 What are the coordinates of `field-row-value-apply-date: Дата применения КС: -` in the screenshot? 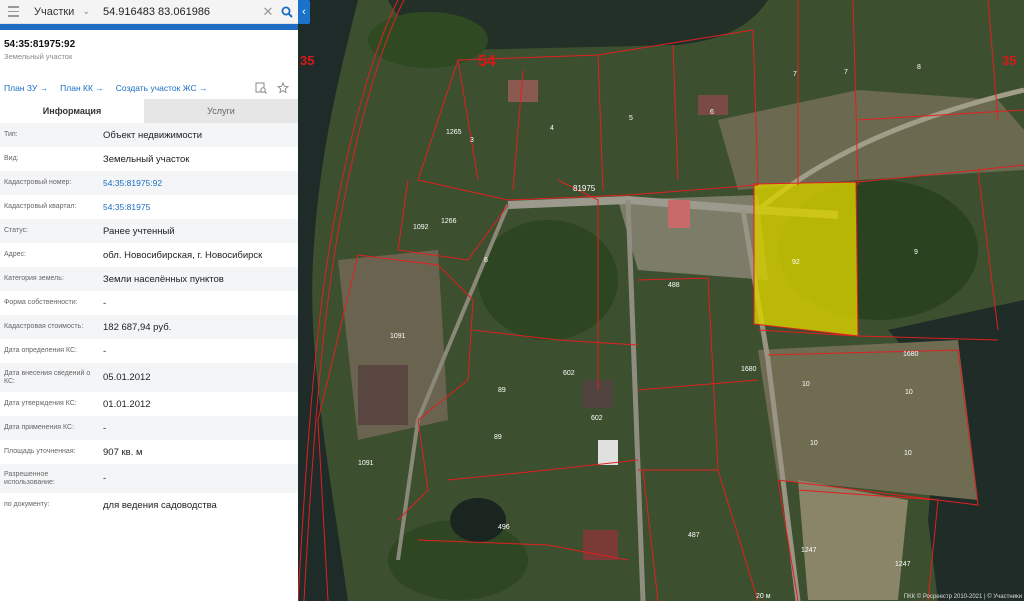 It's located at (149, 428).